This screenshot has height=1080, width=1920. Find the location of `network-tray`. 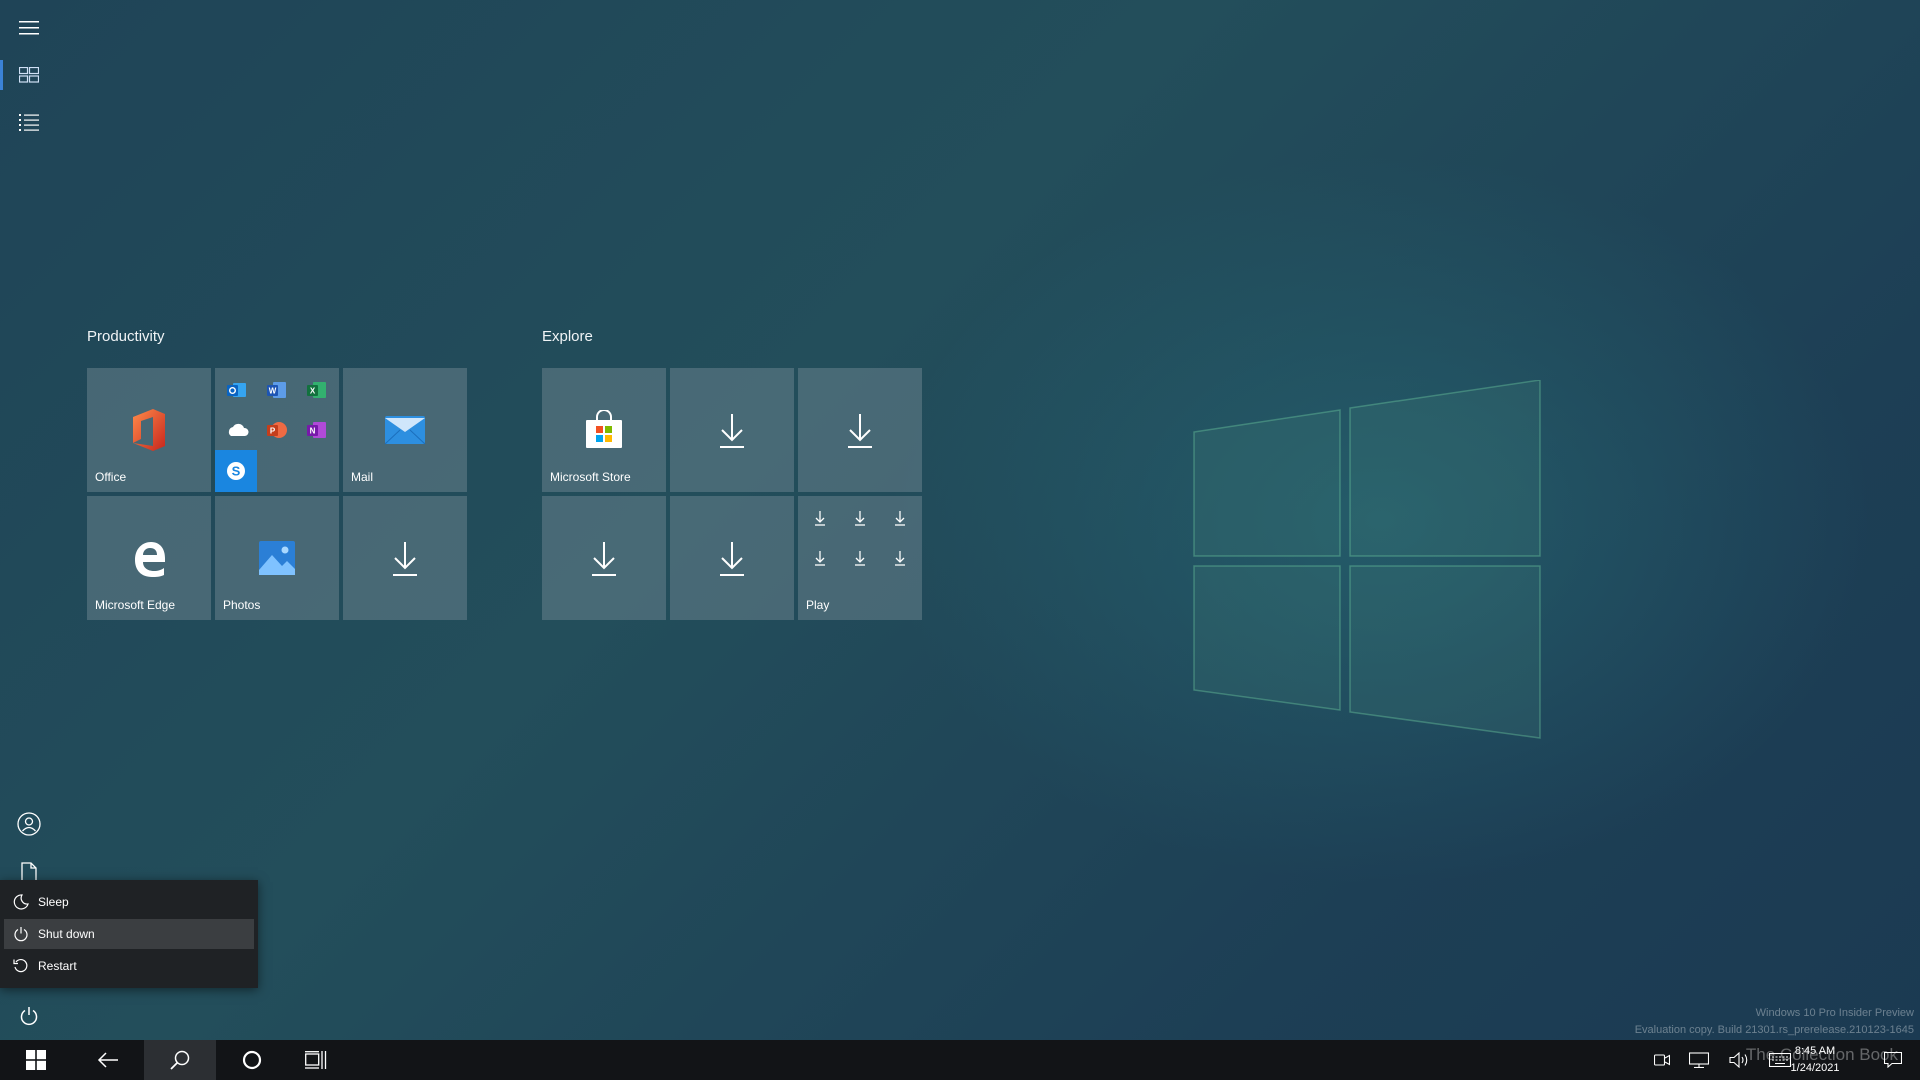

network-tray is located at coordinates (1699, 1060).